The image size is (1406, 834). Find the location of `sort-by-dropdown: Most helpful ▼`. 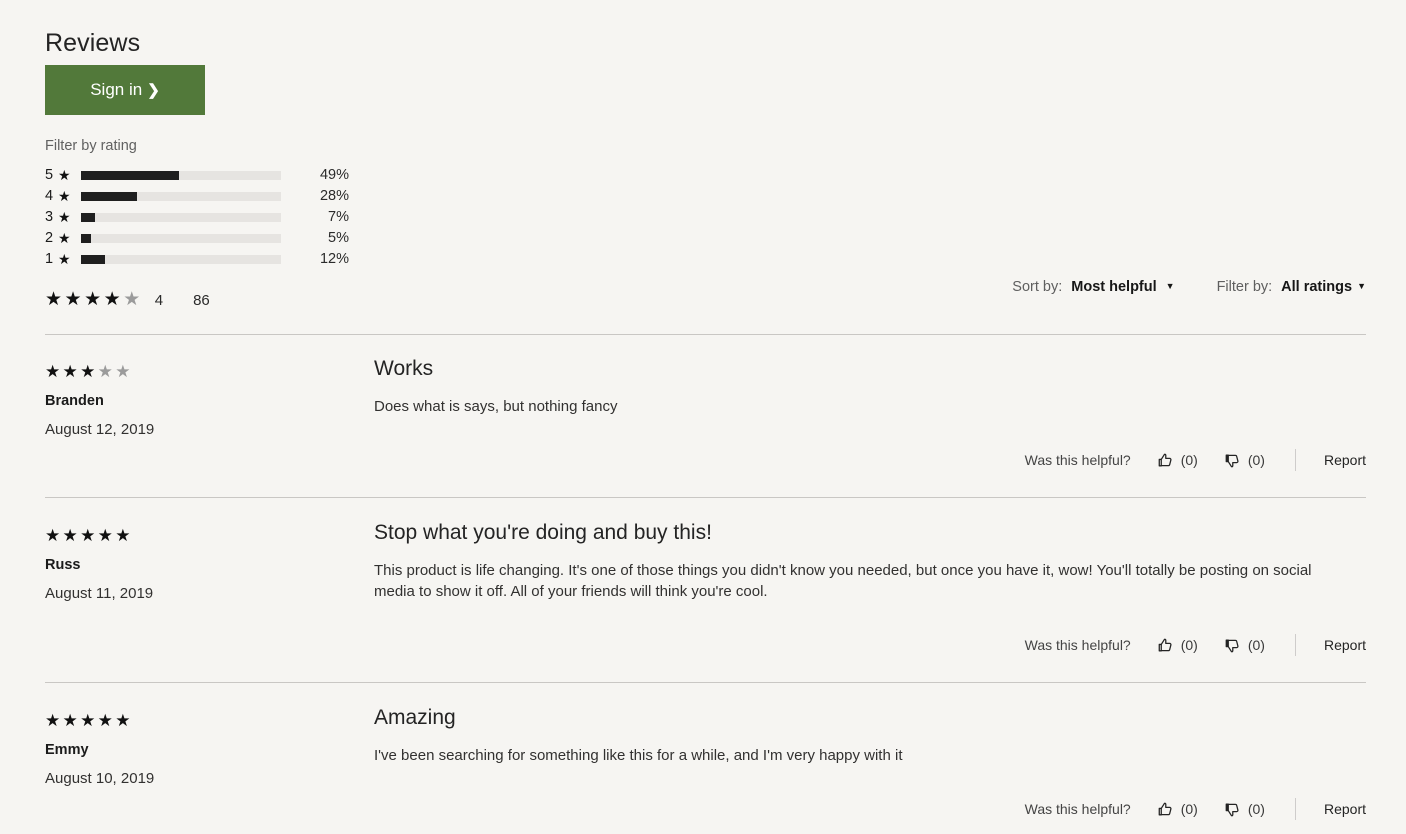

sort-by-dropdown: Most helpful ▼ is located at coordinates (1122, 287).